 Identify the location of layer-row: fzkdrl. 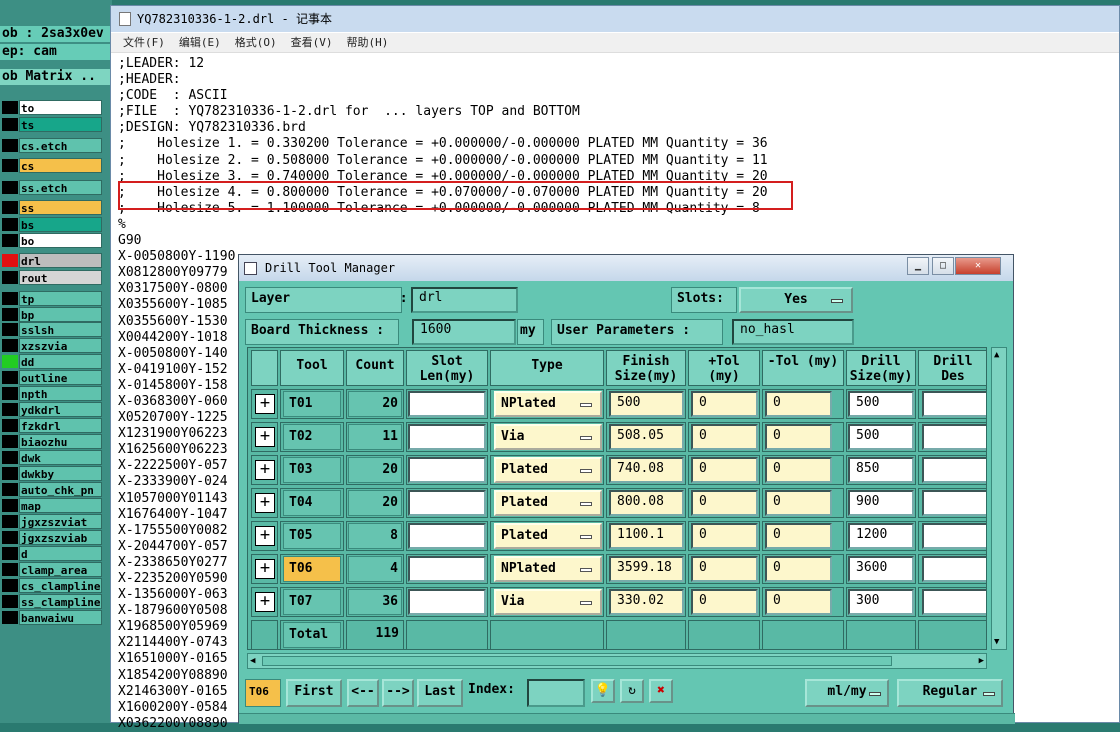
(56, 425).